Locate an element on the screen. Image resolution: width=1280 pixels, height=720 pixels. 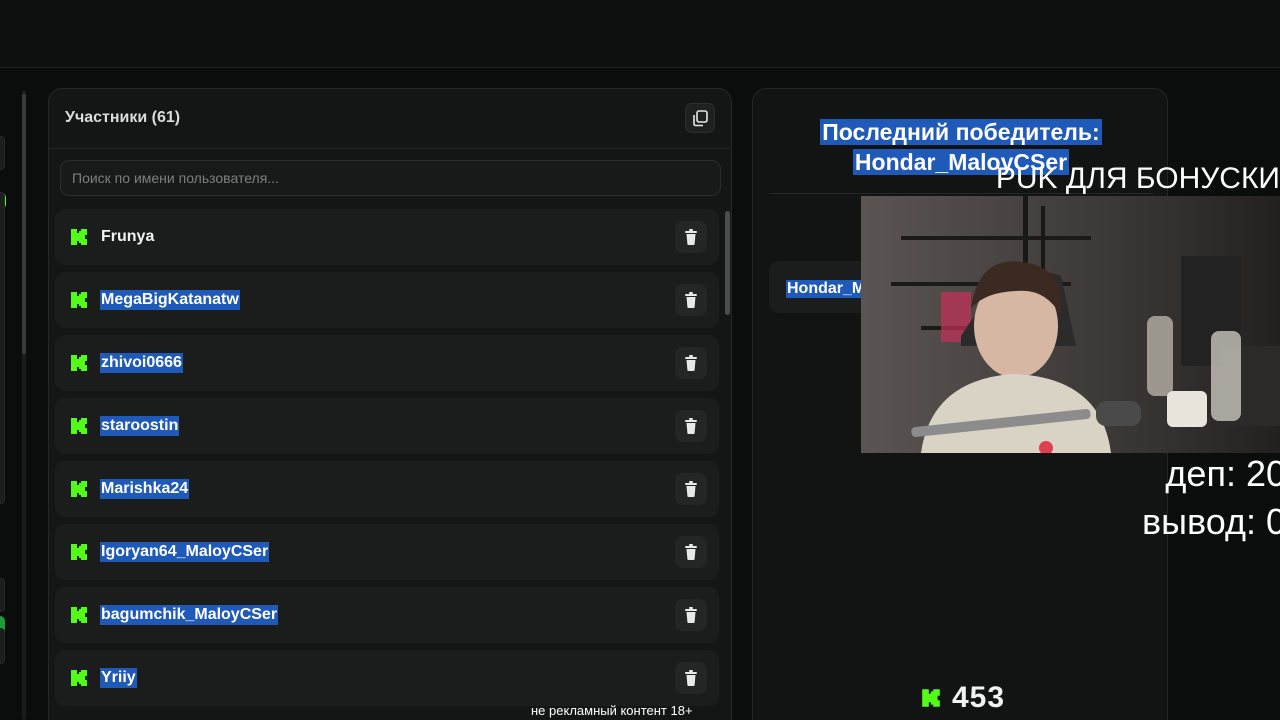
participants-header: Участники (61) is located at coordinates (390, 119).